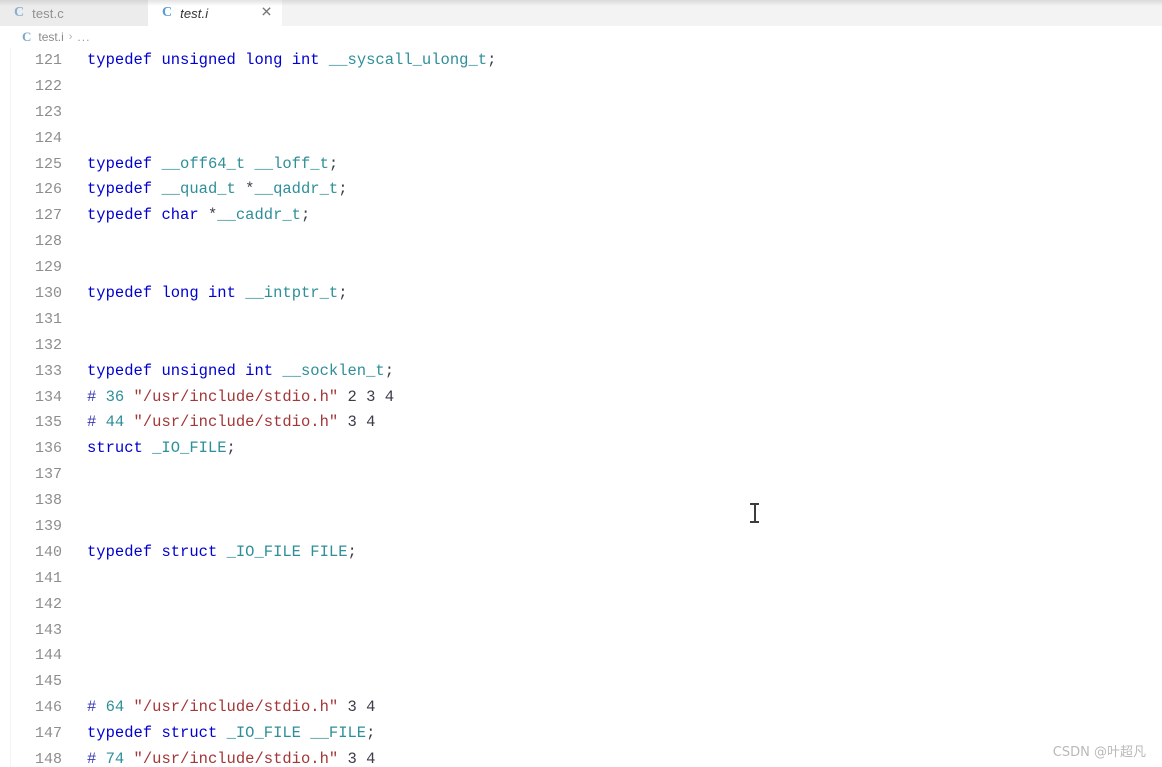 The width and height of the screenshot is (1162, 767). I want to click on line-number: 138, so click(48, 501).